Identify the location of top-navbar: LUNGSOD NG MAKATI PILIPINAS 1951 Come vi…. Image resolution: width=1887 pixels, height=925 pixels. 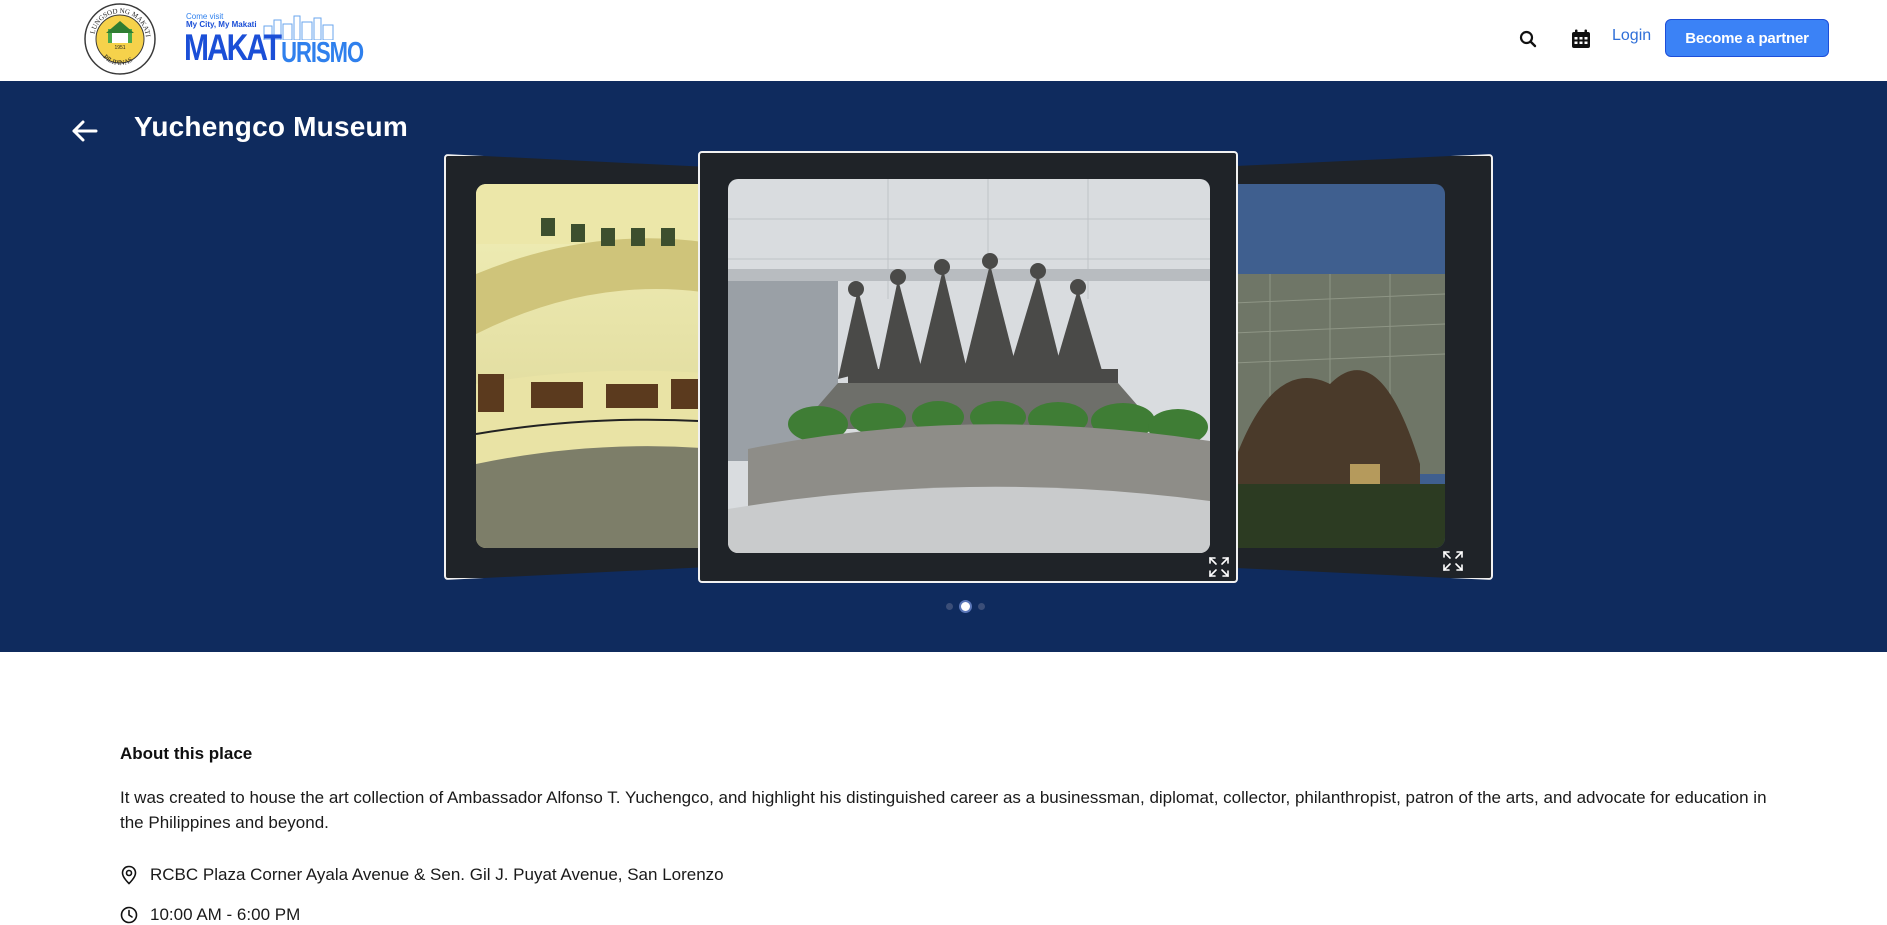
(943, 41).